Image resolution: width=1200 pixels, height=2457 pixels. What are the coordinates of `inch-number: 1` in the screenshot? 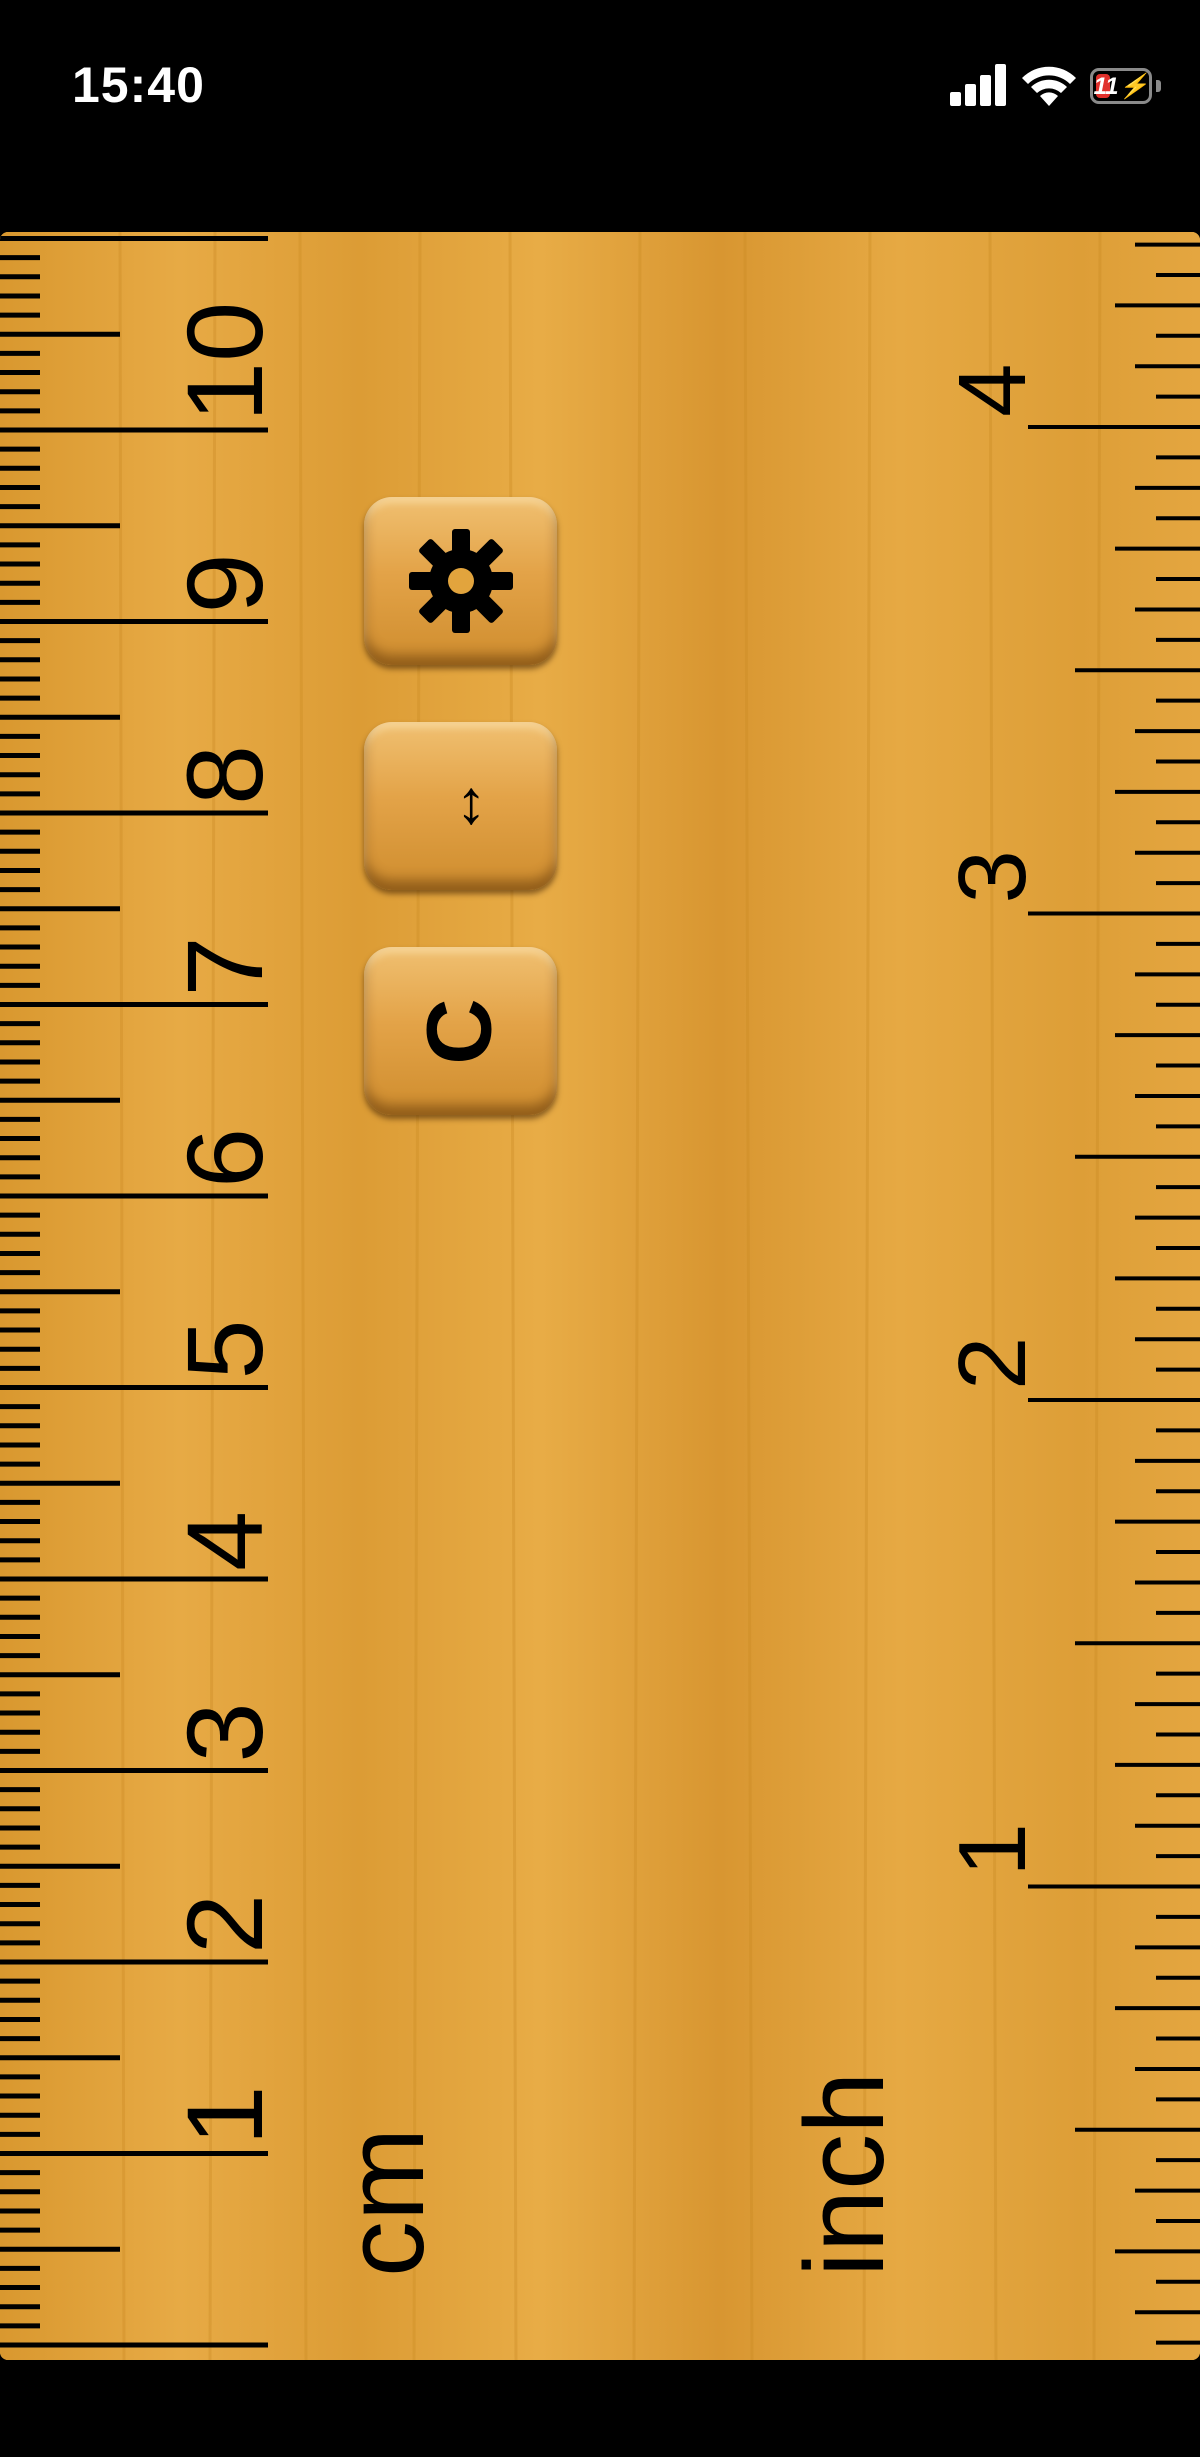 It's located at (992, 1849).